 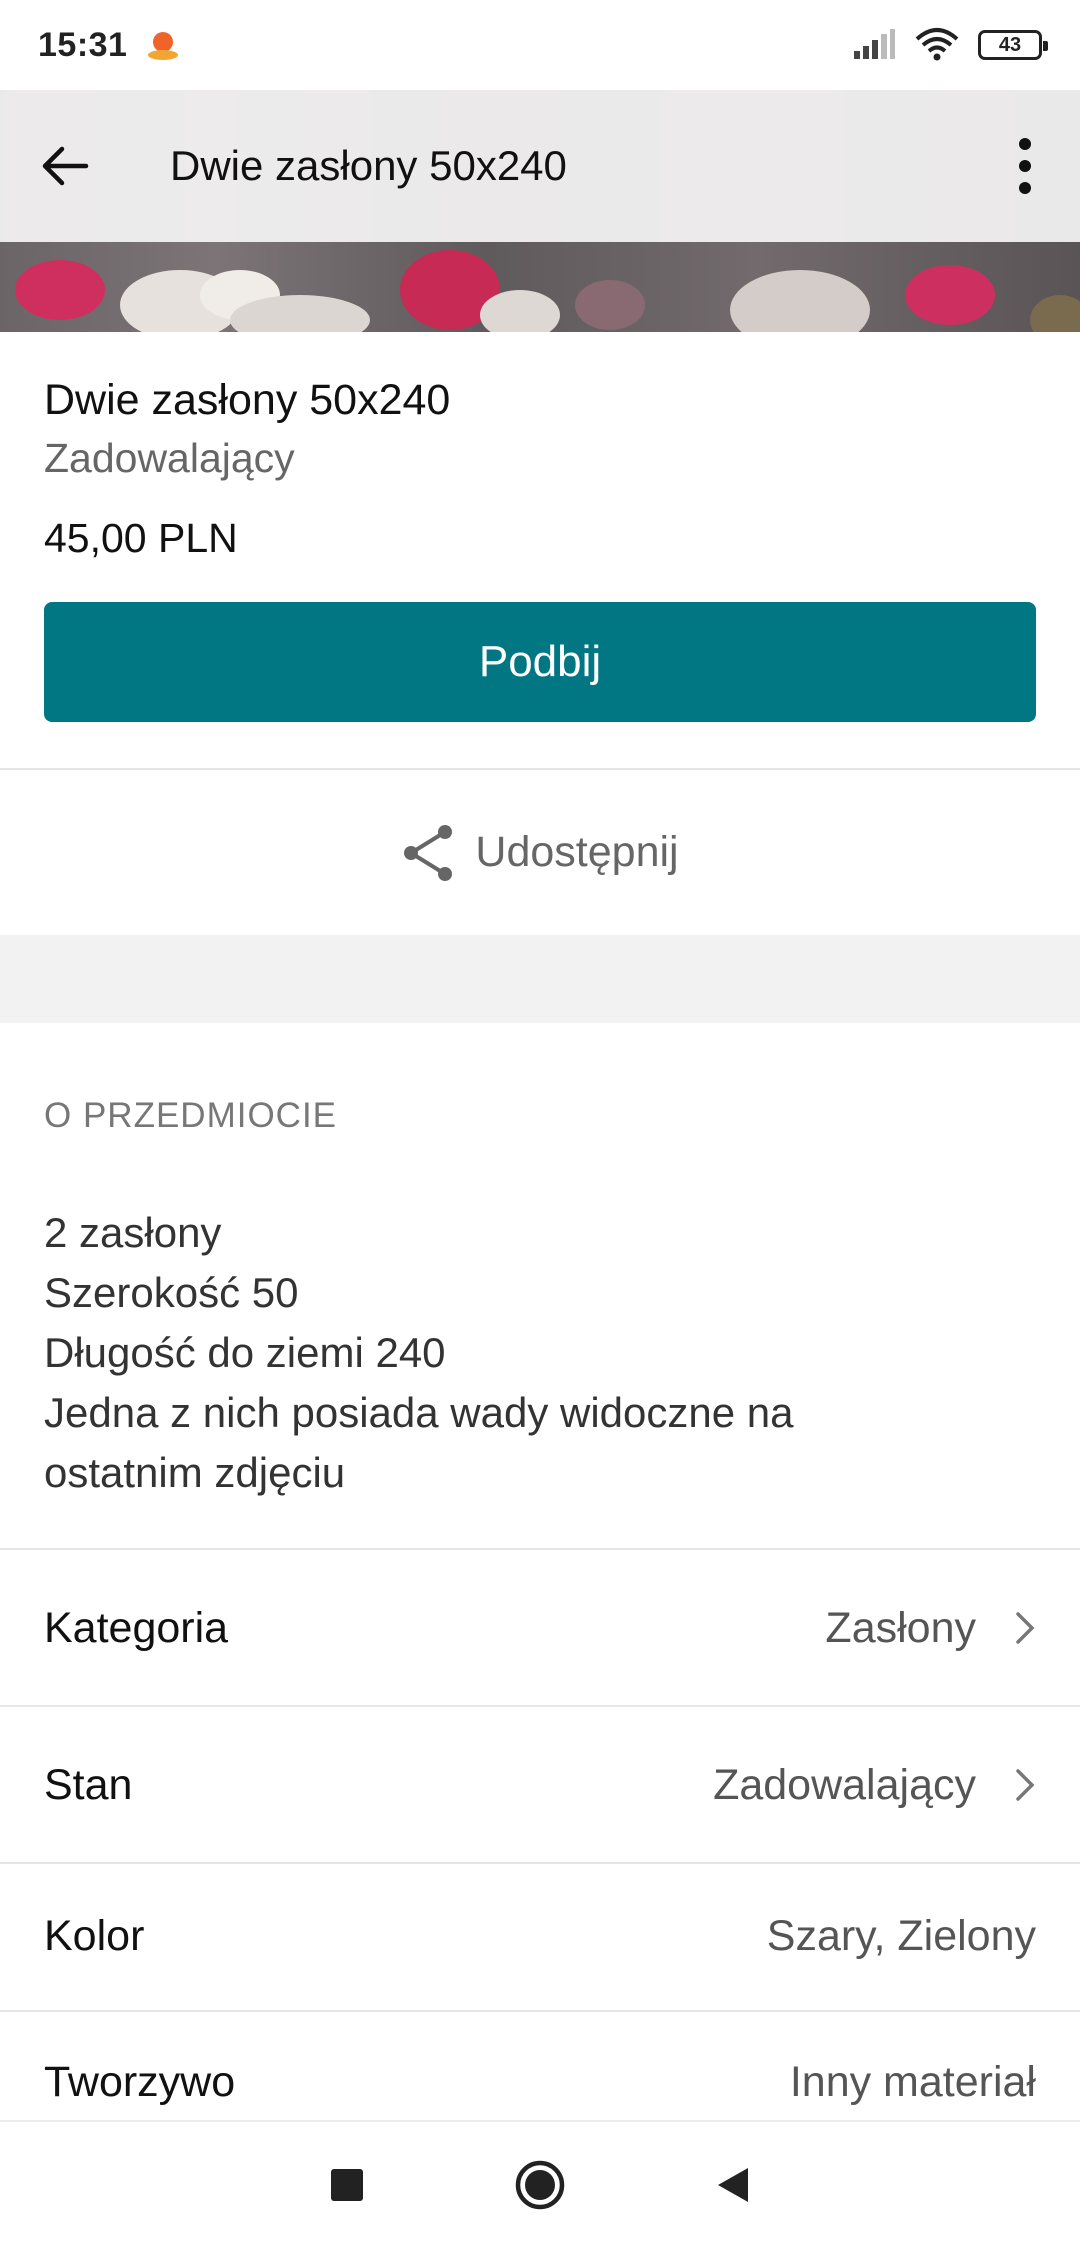 I want to click on attribute-label: Tworzywo, so click(x=140, y=2081).